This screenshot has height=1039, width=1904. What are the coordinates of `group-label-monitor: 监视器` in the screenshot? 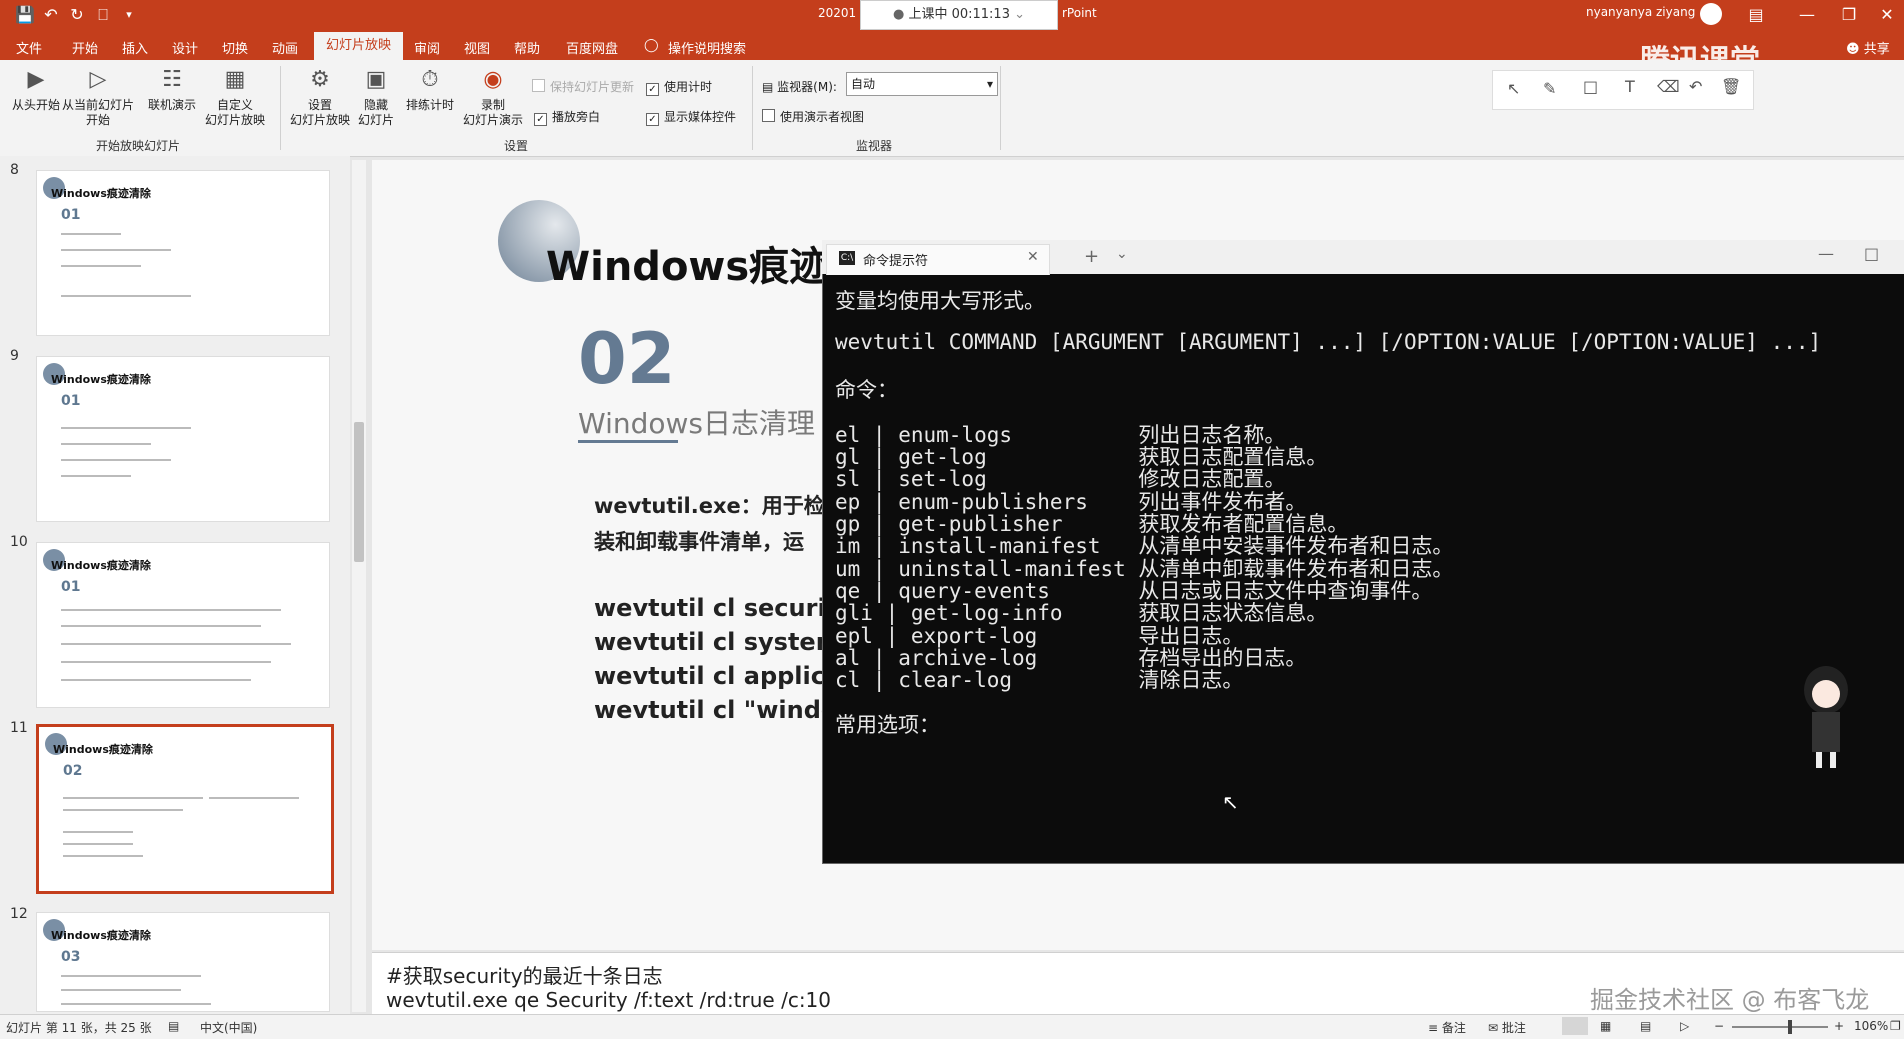 It's located at (874, 146).